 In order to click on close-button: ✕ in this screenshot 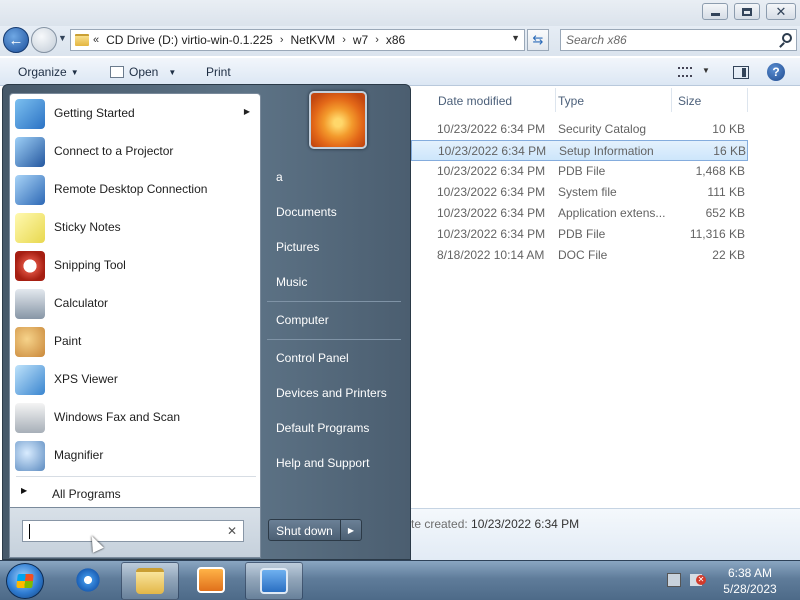, I will do `click(781, 11)`.